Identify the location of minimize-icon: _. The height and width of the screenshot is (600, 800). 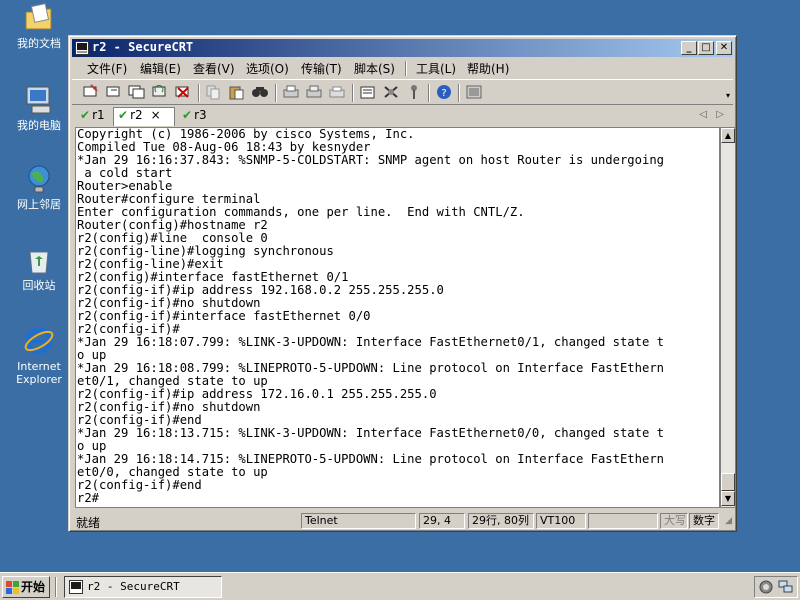
(689, 47).